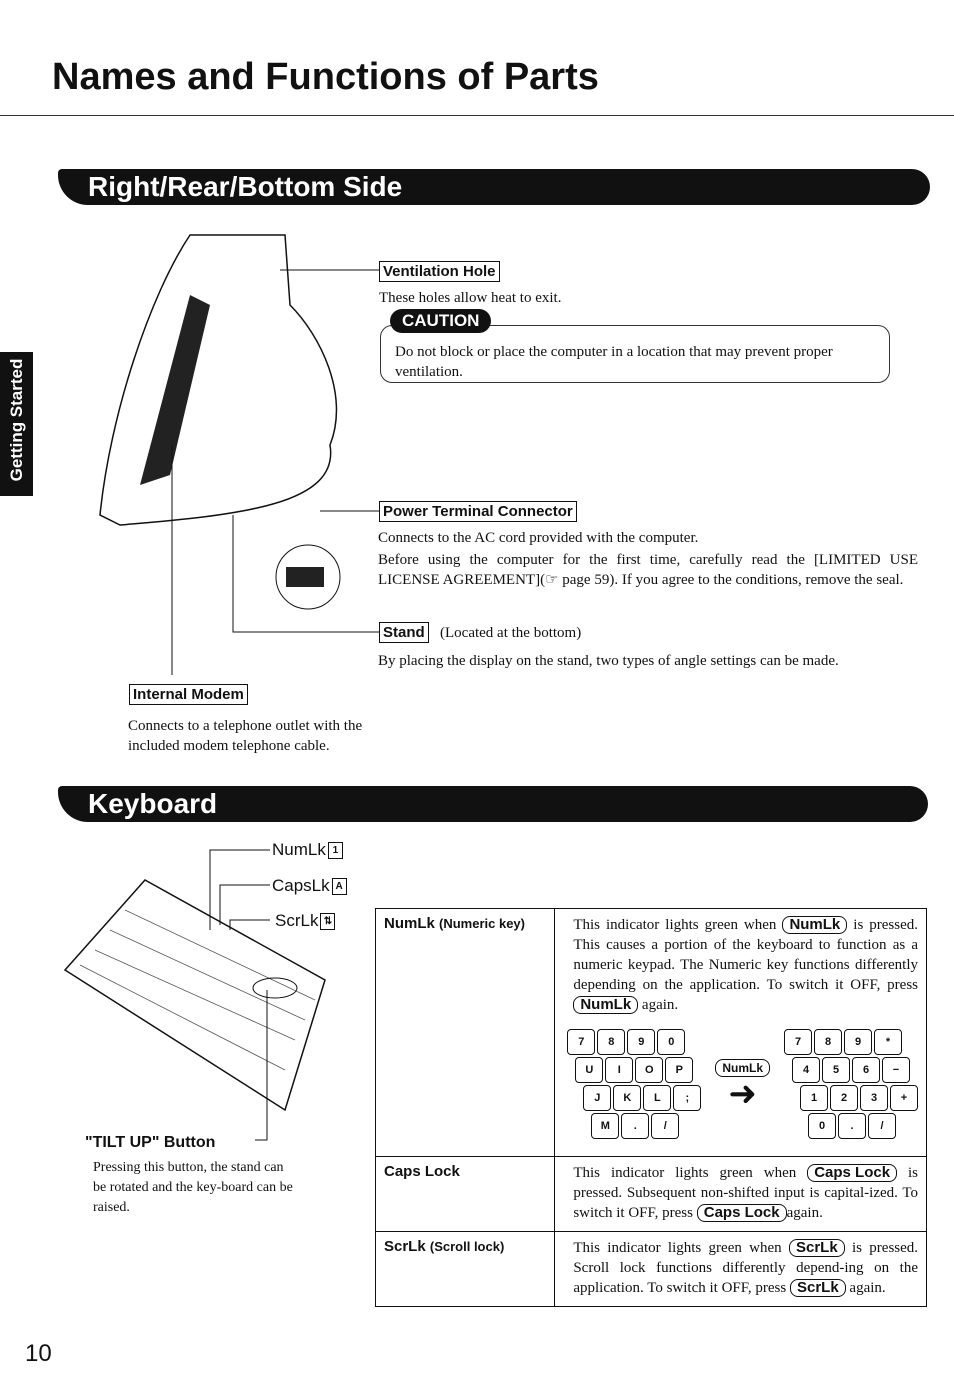 The width and height of the screenshot is (954, 1394). I want to click on key: K, so click(627, 1098).